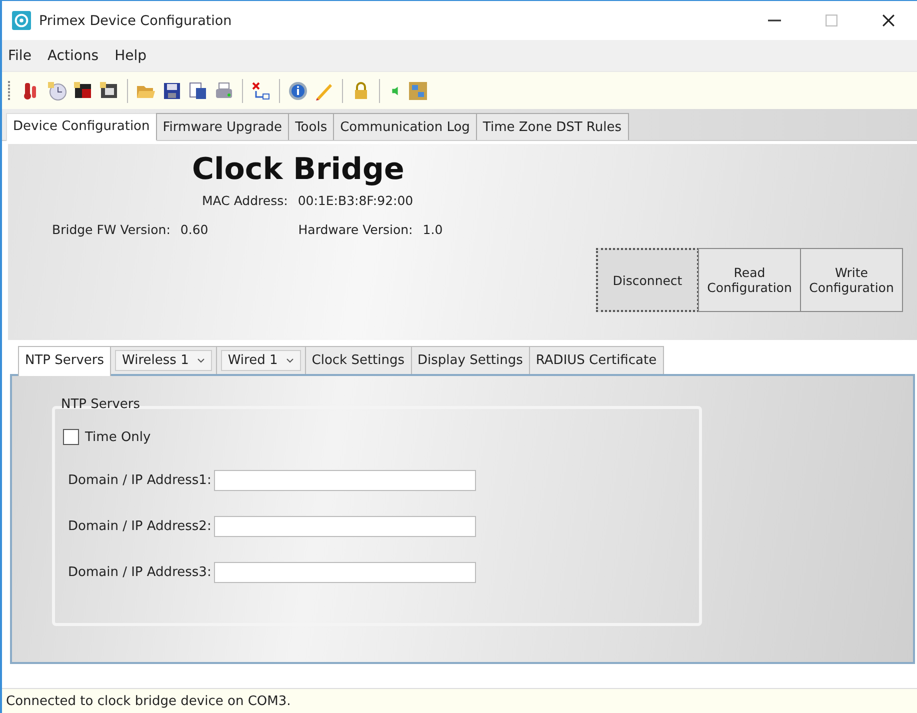 The width and height of the screenshot is (917, 713). I want to click on menu-item: Actions, so click(73, 56).